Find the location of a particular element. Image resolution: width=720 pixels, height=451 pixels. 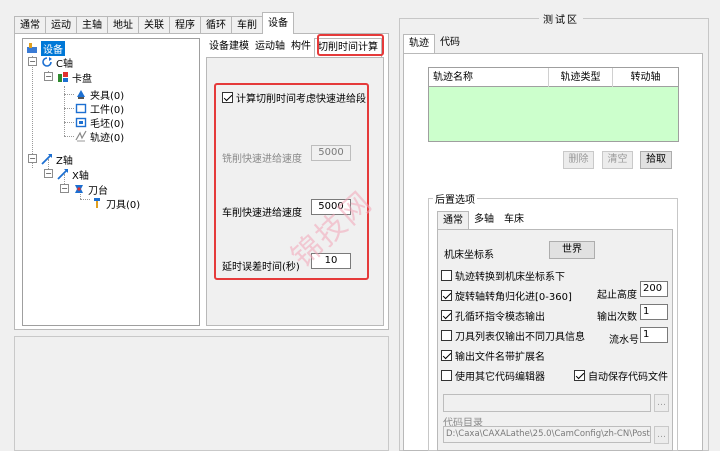

tab-device: 设备 is located at coordinates (278, 23).